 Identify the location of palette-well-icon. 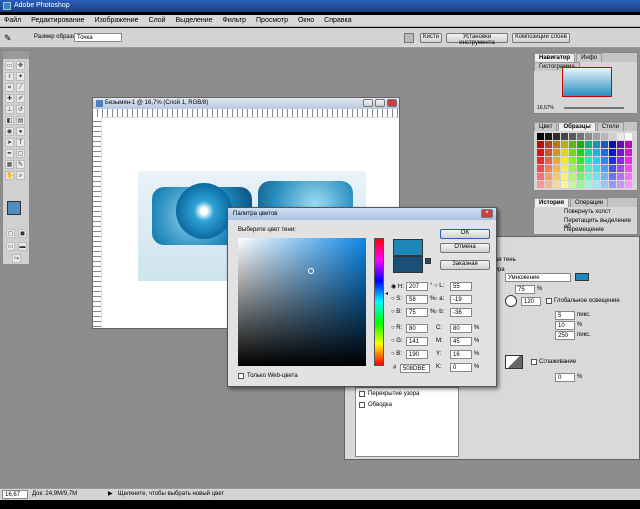
(409, 38).